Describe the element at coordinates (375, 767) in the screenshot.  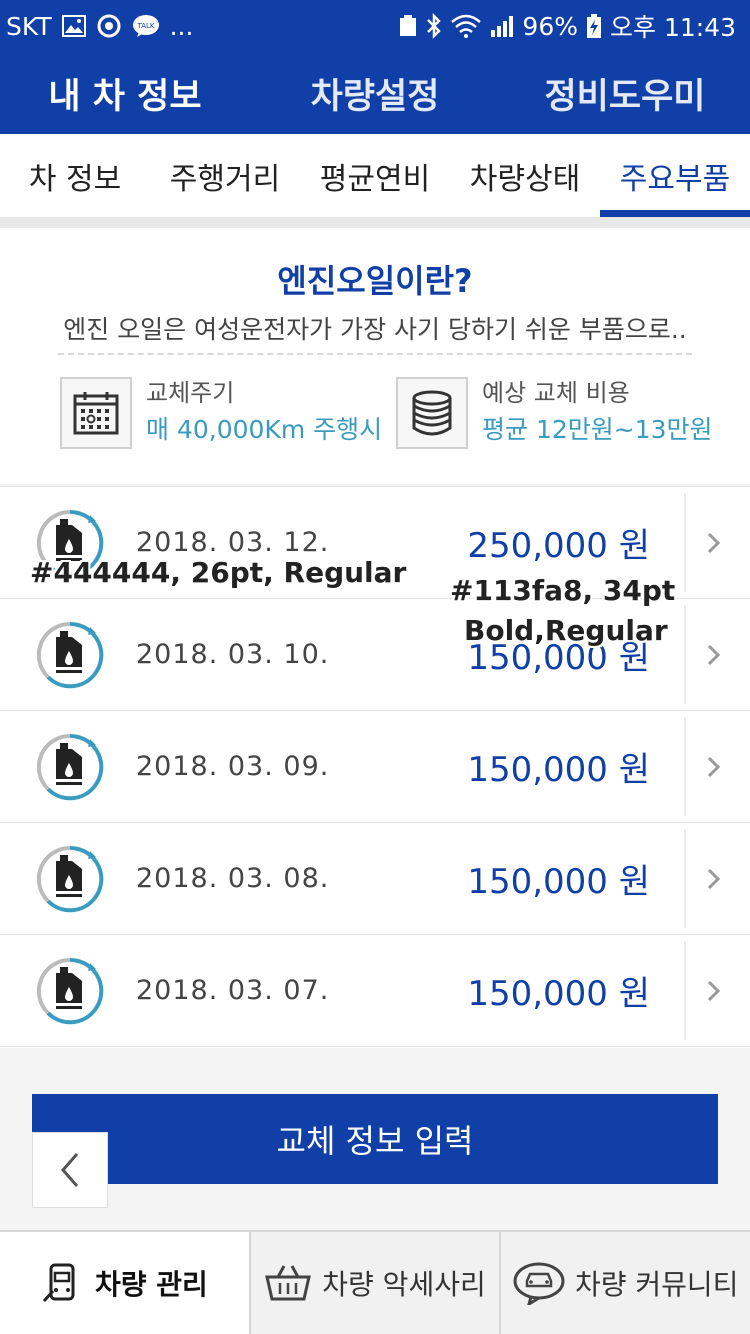
I see `list-item: 2018. 03. 09. 150,000 원` at that location.